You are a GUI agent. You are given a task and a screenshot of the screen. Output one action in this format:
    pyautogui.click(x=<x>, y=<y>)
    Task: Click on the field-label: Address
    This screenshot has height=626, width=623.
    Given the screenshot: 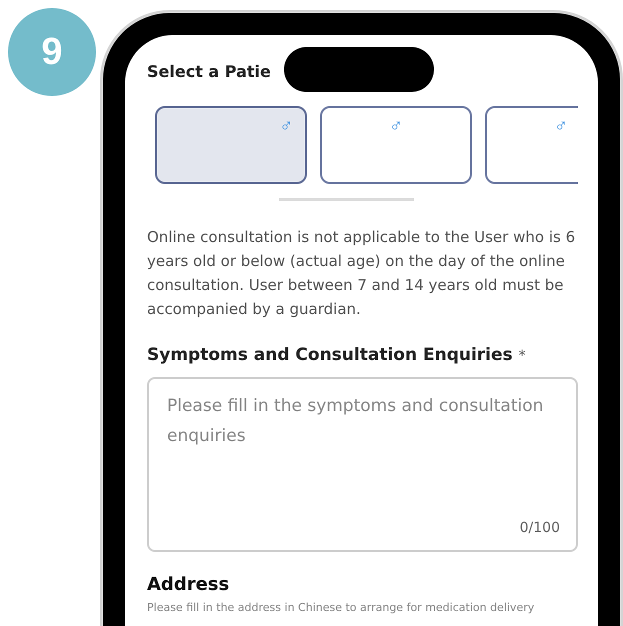 What is the action you would take?
    pyautogui.click(x=188, y=584)
    